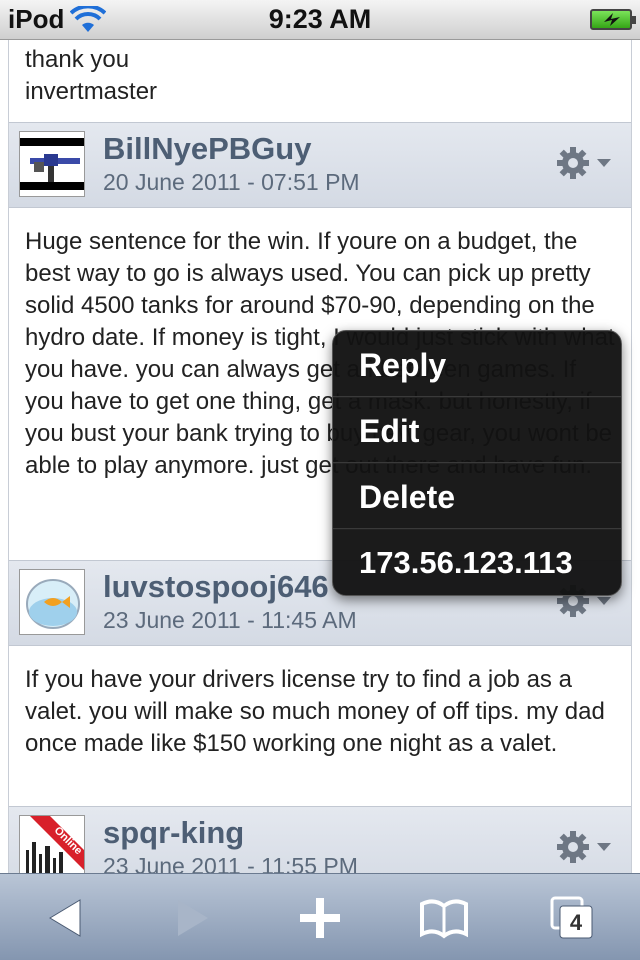 The height and width of the screenshot is (960, 640). I want to click on clock: 9:23 AM, so click(320, 19).